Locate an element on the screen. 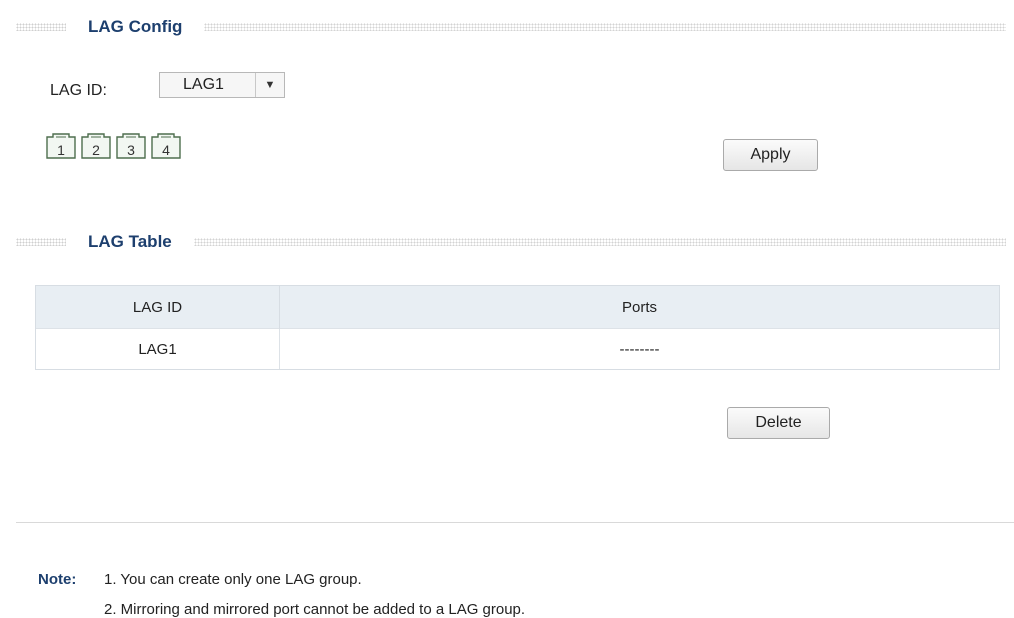 The width and height of the screenshot is (1014, 618). port-number: 3 is located at coordinates (131, 150).